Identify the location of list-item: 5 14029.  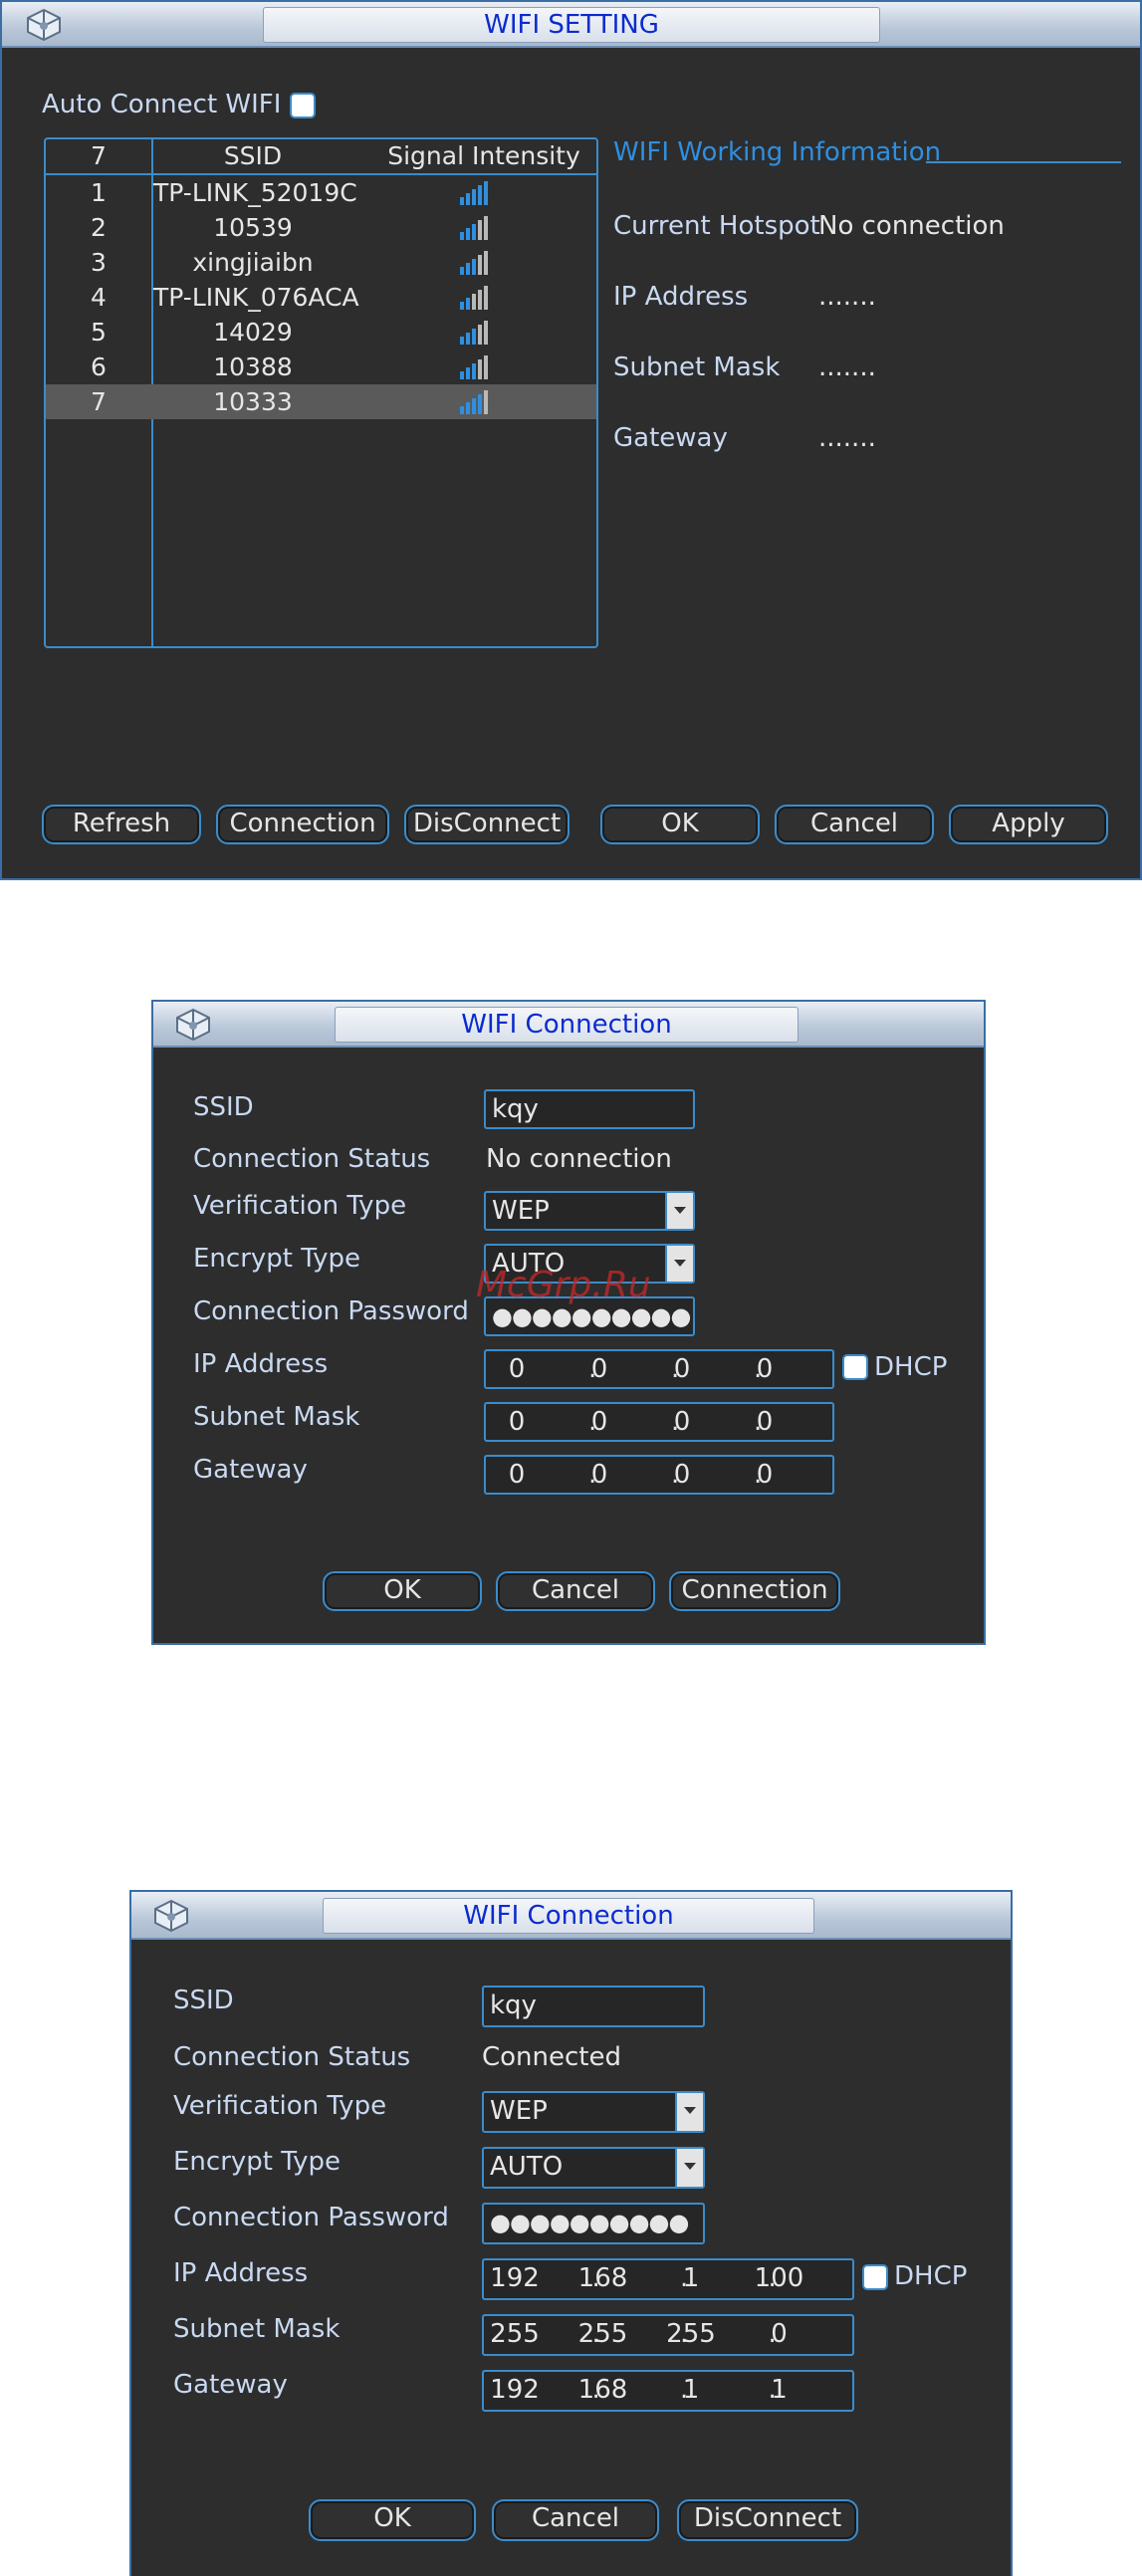
(321, 332).